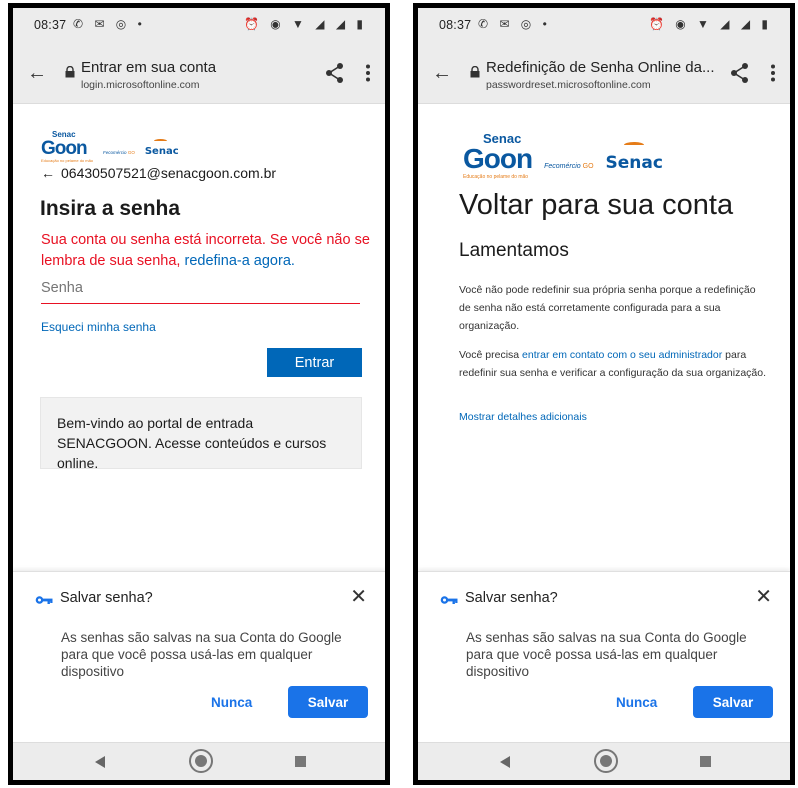 The width and height of the screenshot is (798, 788). What do you see at coordinates (98, 327) in the screenshot?
I see `forgot-password-link: Esqueci minha senha` at bounding box center [98, 327].